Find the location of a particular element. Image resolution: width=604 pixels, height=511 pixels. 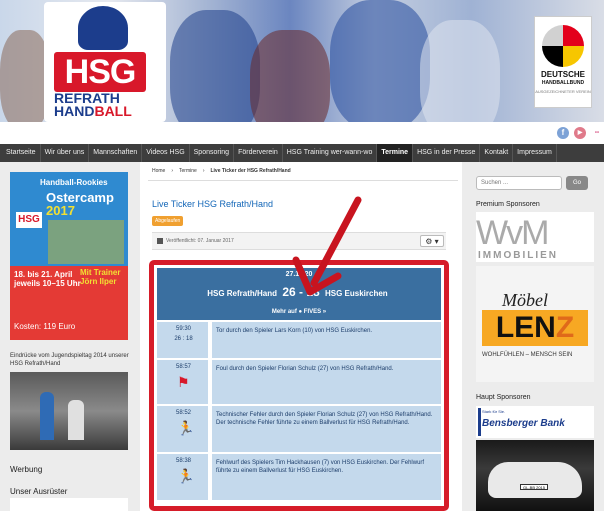

breadcrumb-current: Live Ticker der HSG Refrath/Hand is located at coordinates (250, 171).